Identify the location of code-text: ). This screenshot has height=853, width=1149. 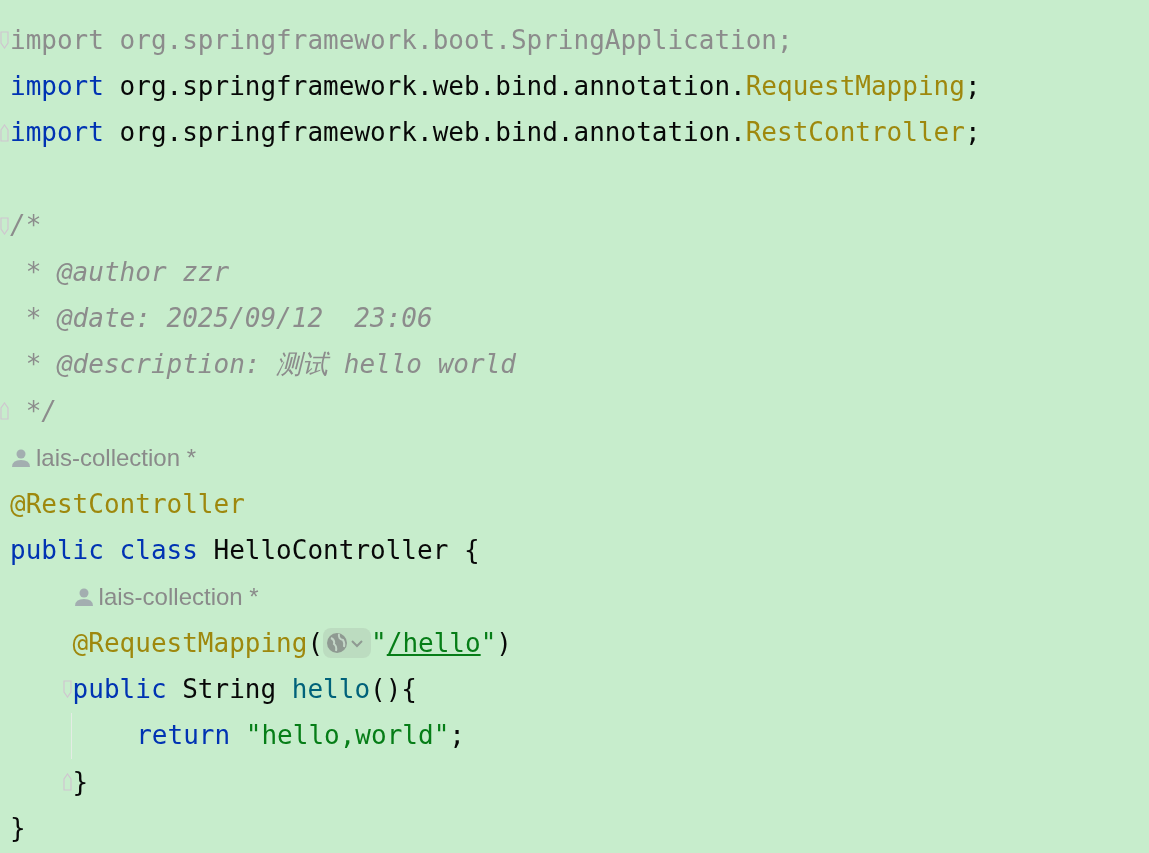
(504, 643).